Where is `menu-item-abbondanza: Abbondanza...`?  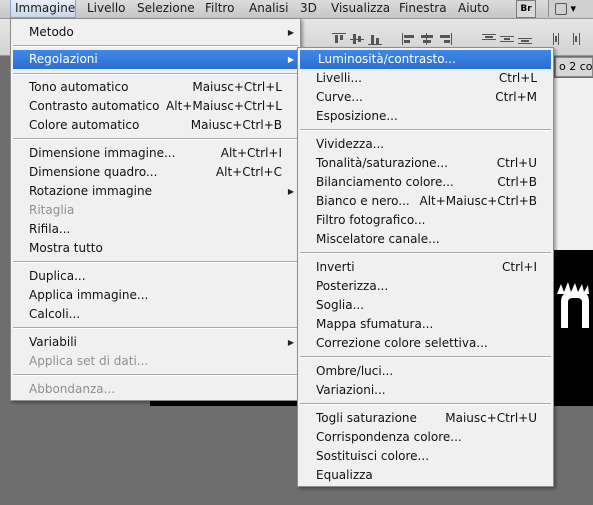
menu-item-abbondanza: Abbondanza... is located at coordinates (72, 389).